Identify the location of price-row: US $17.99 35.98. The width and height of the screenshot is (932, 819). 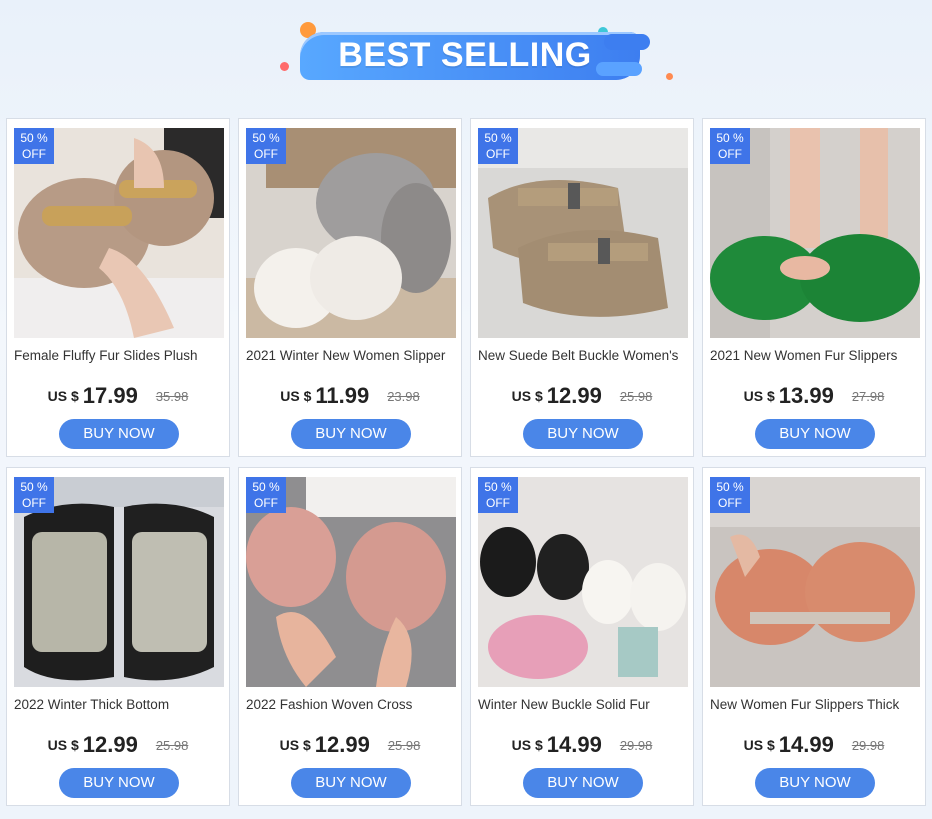
(118, 396).